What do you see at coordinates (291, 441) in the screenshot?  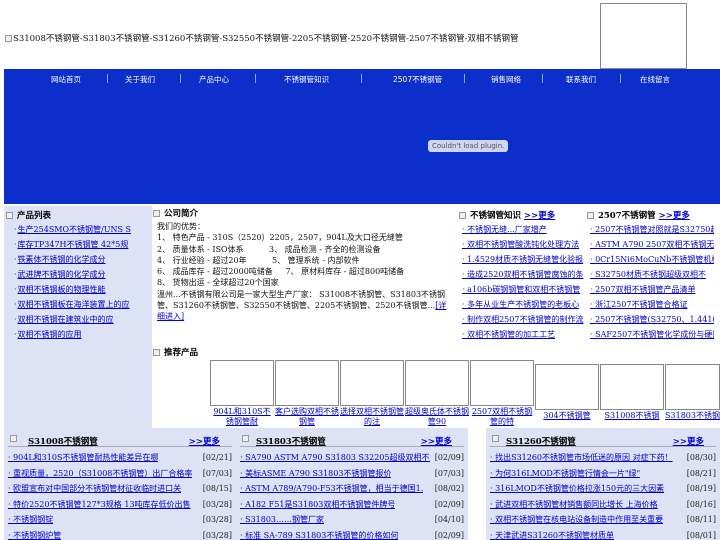 I see `s31803-title-link: S31803不锈钢管` at bounding box center [291, 441].